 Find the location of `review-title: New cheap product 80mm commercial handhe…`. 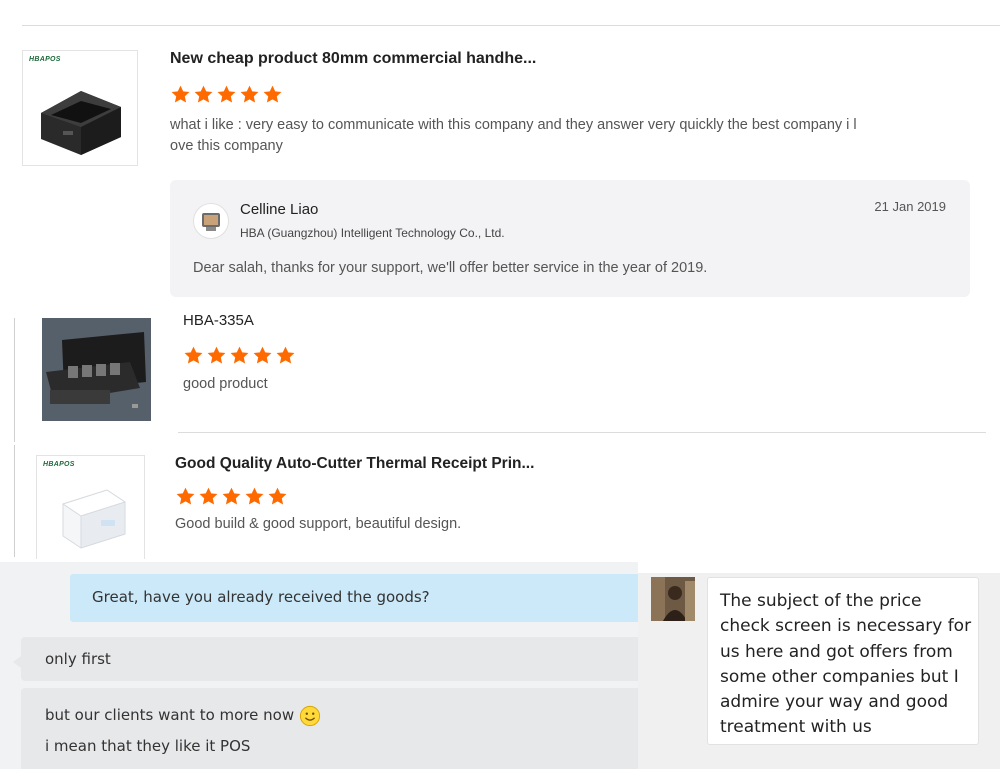

review-title: New cheap product 80mm commercial handhe… is located at coordinates (353, 59).